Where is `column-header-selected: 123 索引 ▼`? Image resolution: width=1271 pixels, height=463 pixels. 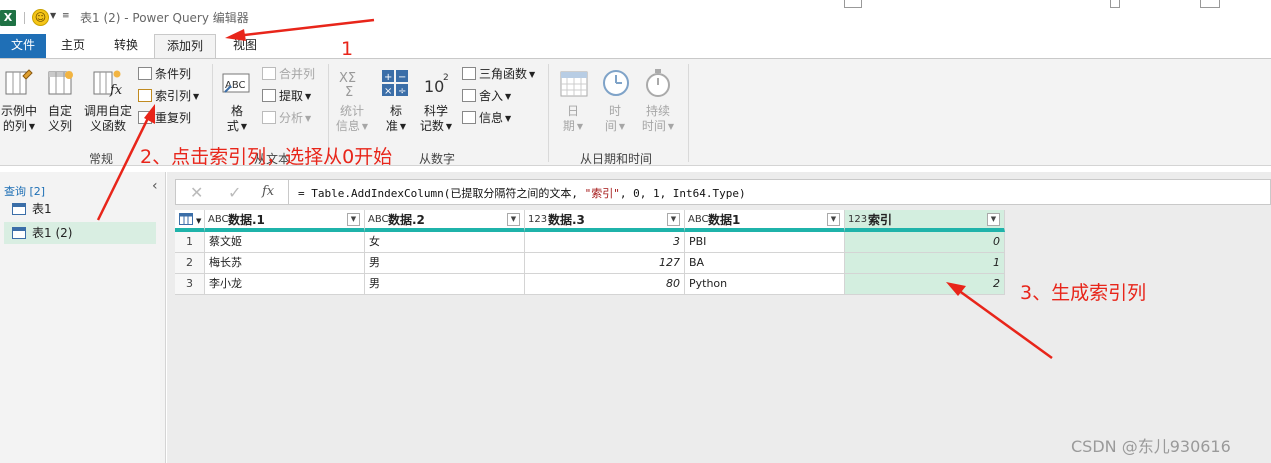 column-header-selected: 123 索引 ▼ is located at coordinates (925, 221).